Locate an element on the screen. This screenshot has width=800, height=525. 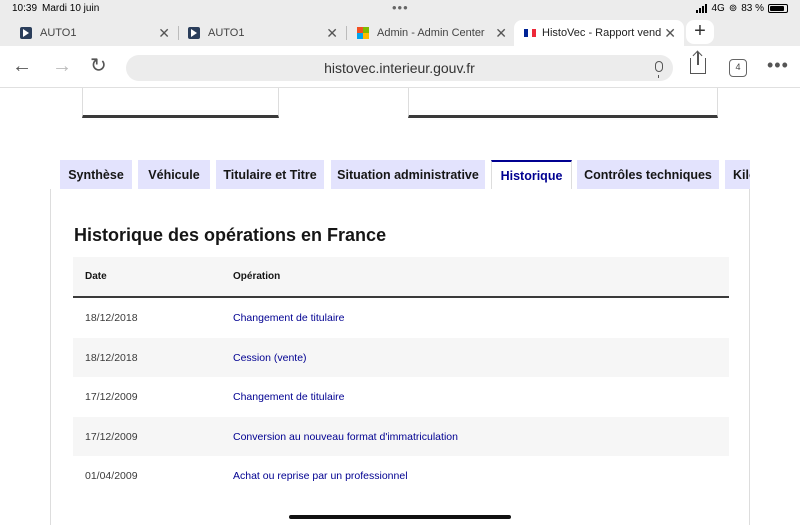
orientation-lock-icon: ⊚ is located at coordinates (733, 8).